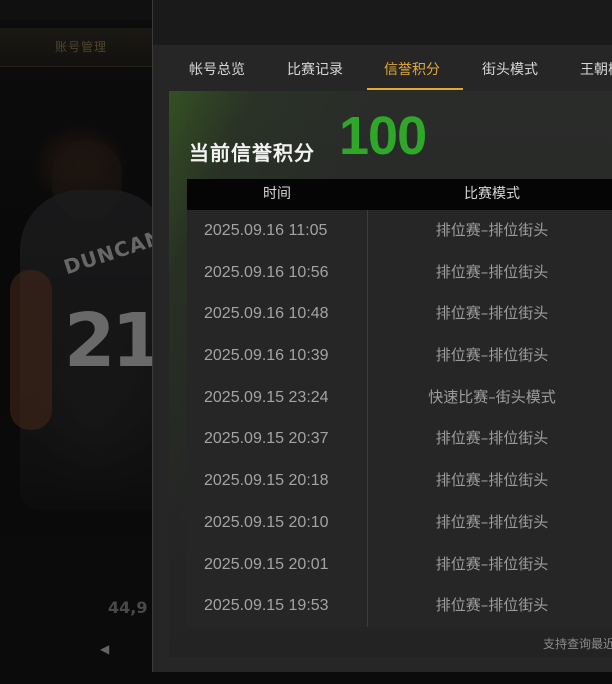  What do you see at coordinates (492, 396) in the screenshot?
I see `row-mode: 快速比赛–街头模式` at bounding box center [492, 396].